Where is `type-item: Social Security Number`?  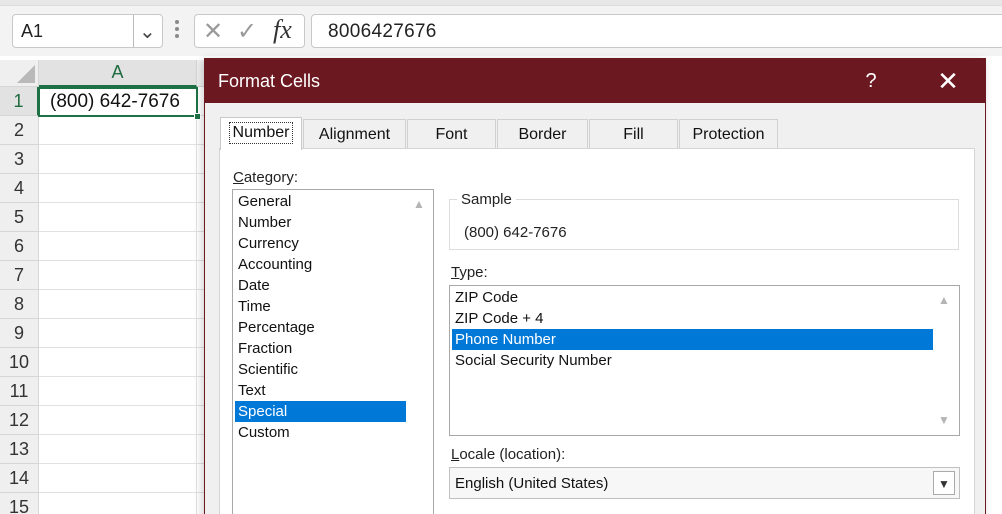 type-item: Social Security Number is located at coordinates (692, 360).